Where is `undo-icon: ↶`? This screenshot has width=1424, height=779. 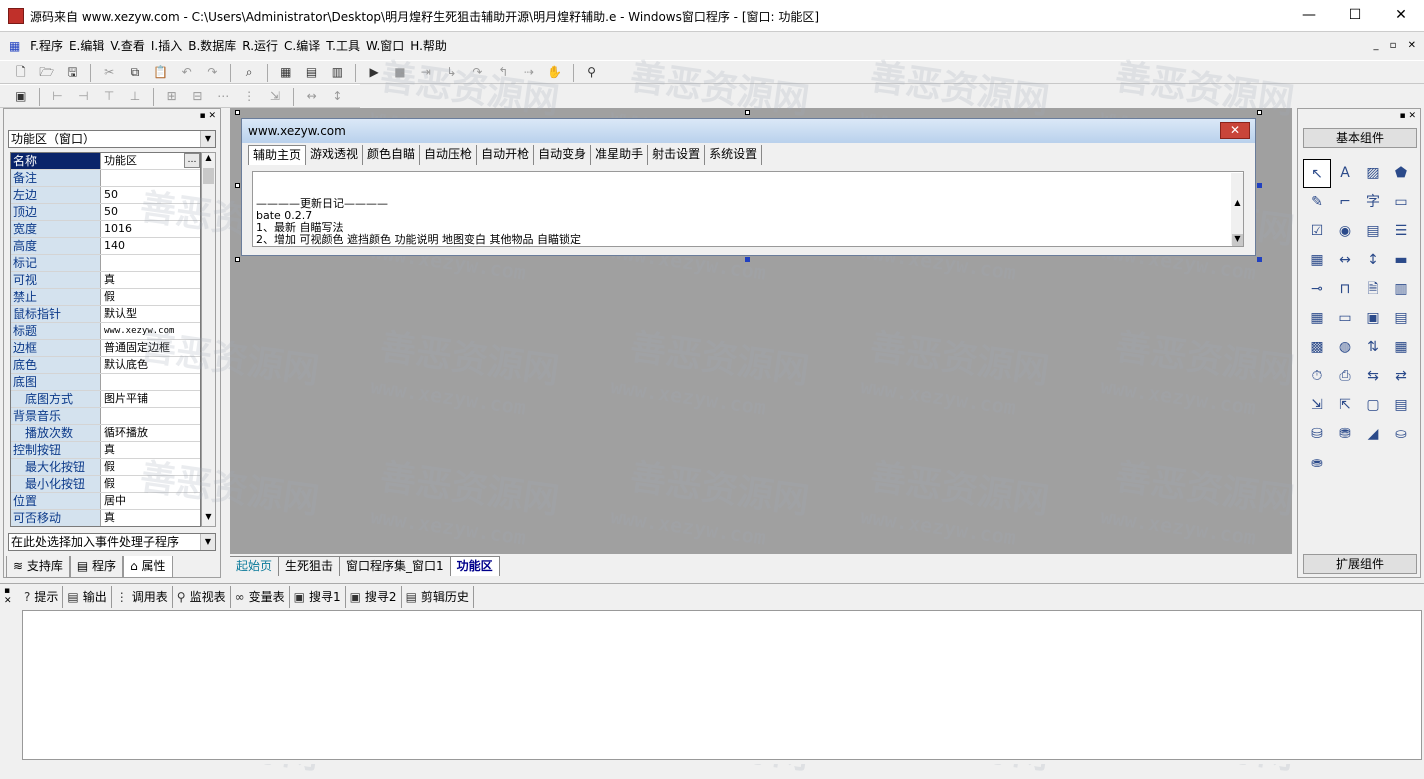 undo-icon: ↶ is located at coordinates (187, 72).